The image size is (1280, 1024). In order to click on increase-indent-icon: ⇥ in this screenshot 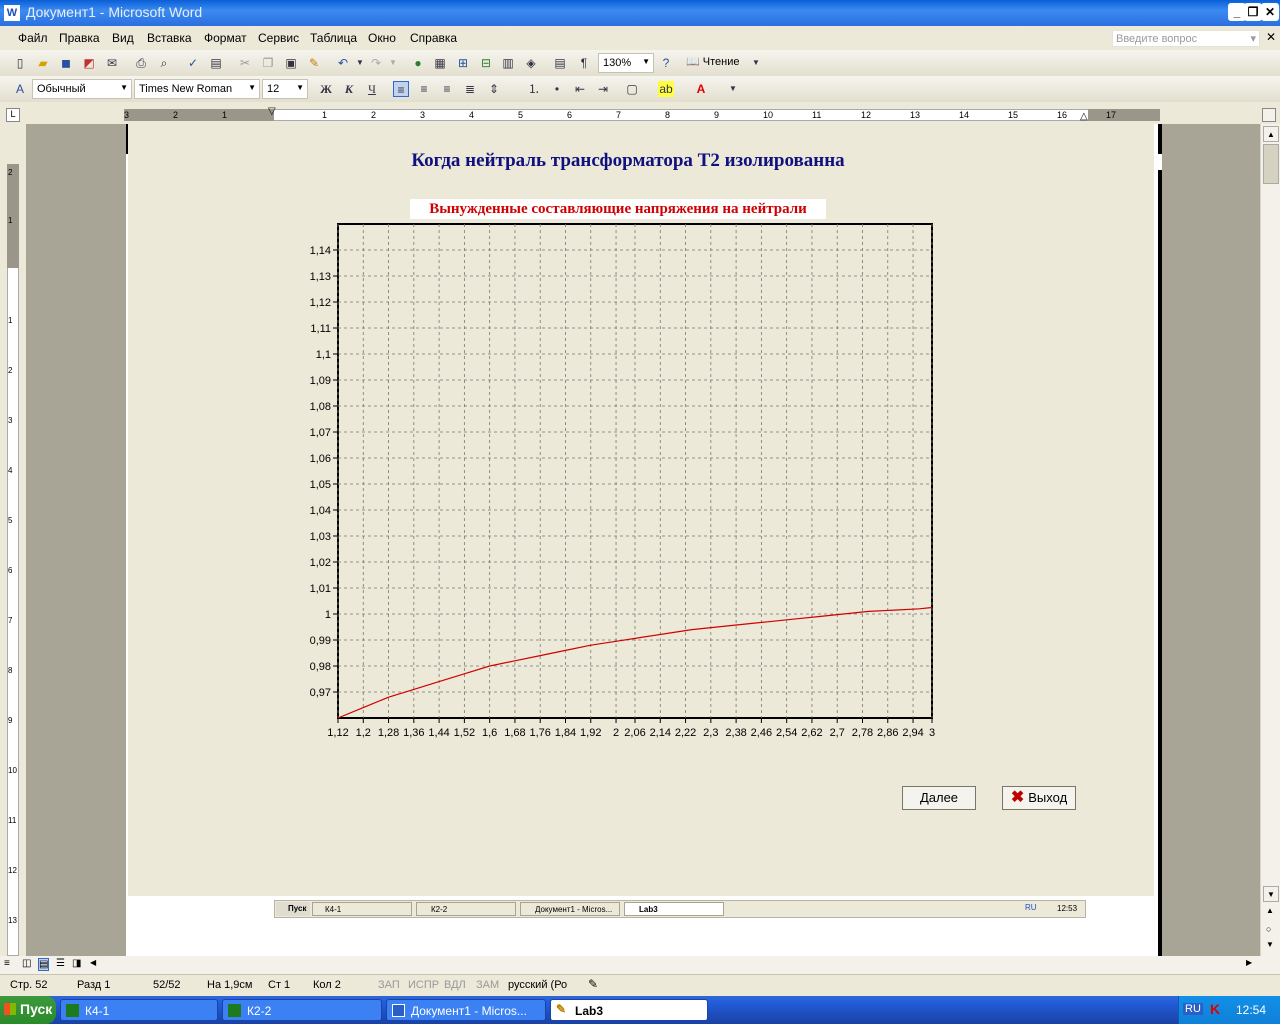, I will do `click(603, 89)`.